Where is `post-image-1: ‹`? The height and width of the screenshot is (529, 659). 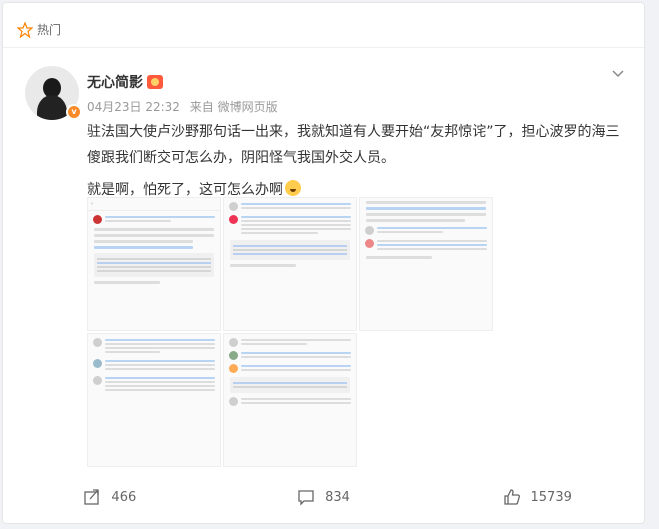 post-image-1: ‹ is located at coordinates (154, 264).